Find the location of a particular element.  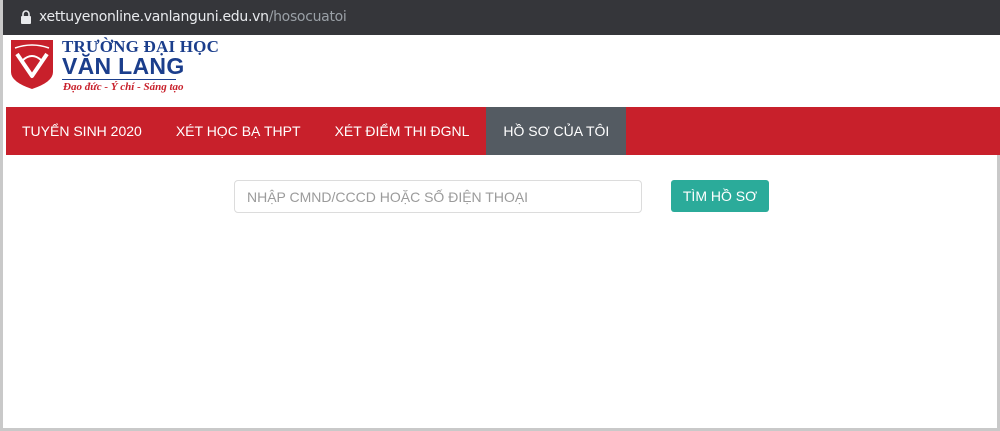

nav-item-label: XÉT ĐIỂM THI ĐGNL is located at coordinates (402, 131).